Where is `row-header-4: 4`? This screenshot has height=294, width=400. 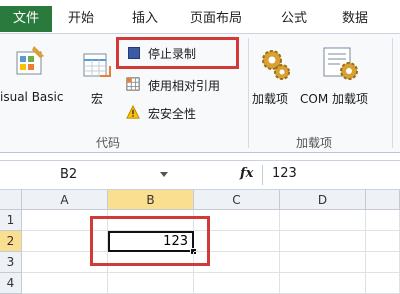
row-header-4: 4 is located at coordinates (11, 283).